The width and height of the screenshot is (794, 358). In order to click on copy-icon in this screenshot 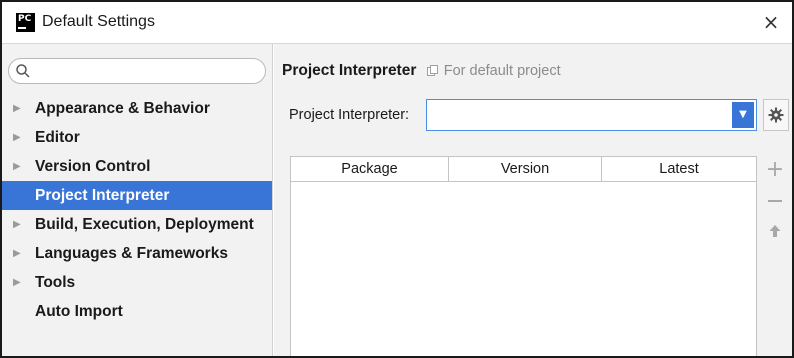, I will do `click(432, 70)`.